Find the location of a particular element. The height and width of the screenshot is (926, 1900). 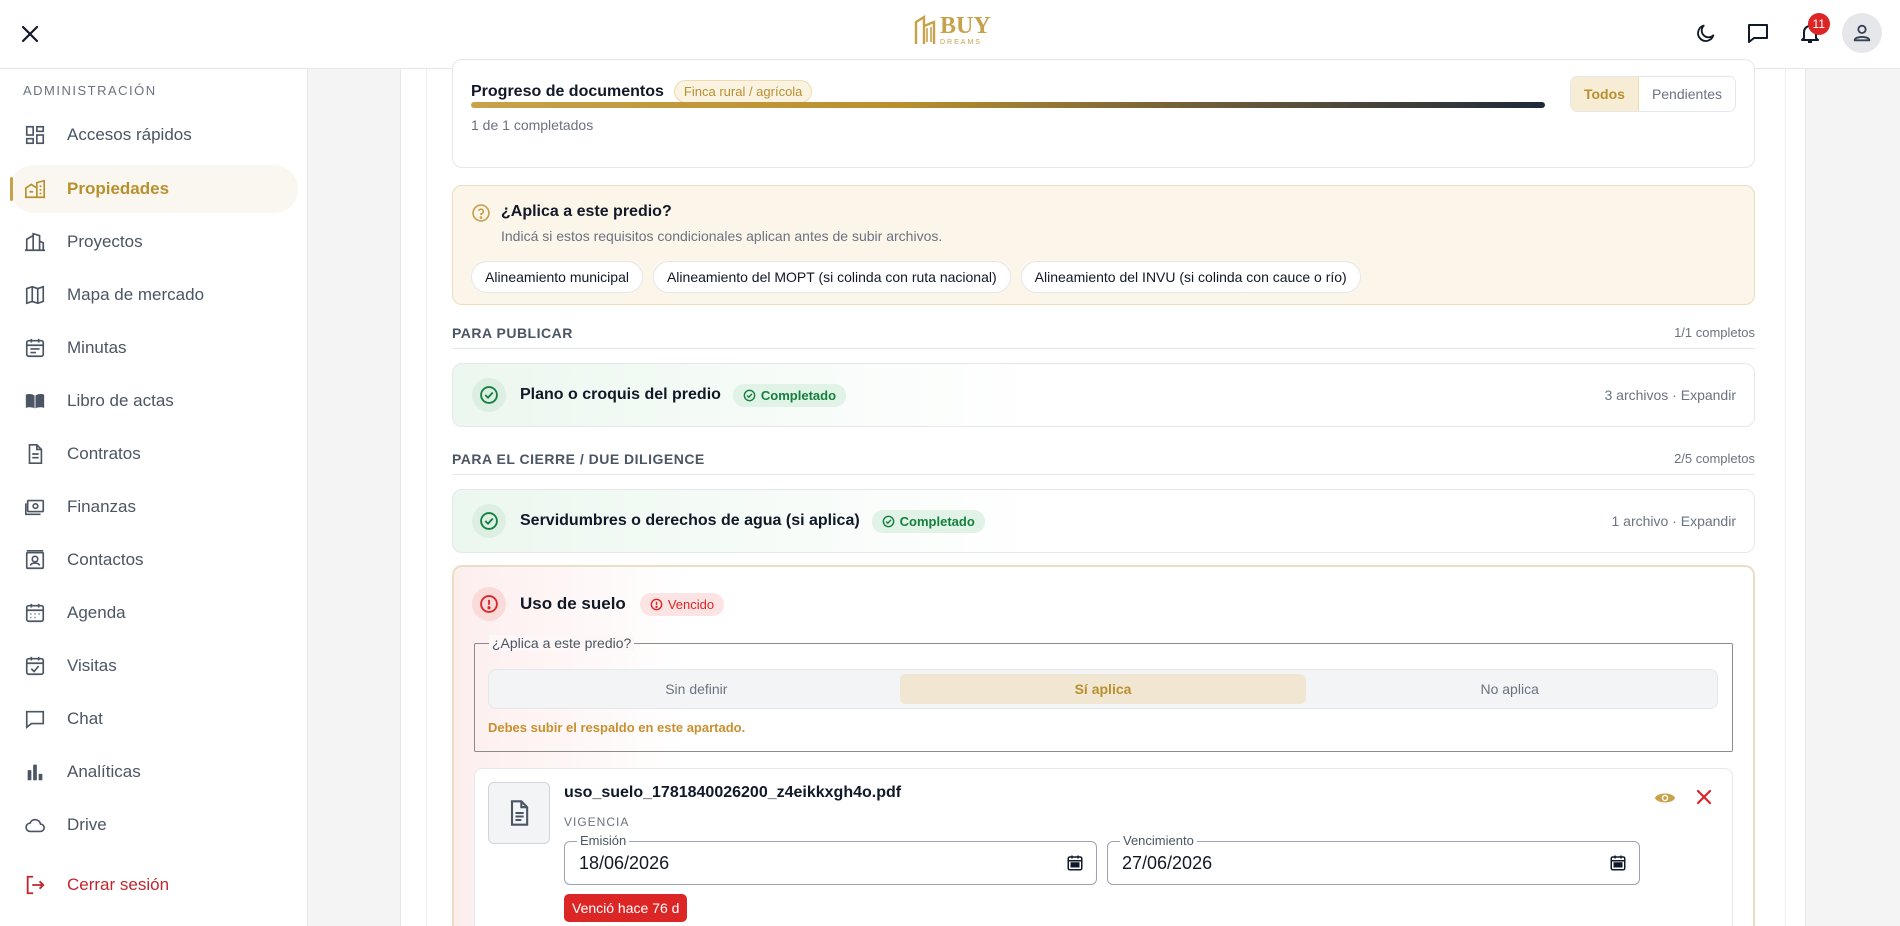

close-button is located at coordinates (30, 34).